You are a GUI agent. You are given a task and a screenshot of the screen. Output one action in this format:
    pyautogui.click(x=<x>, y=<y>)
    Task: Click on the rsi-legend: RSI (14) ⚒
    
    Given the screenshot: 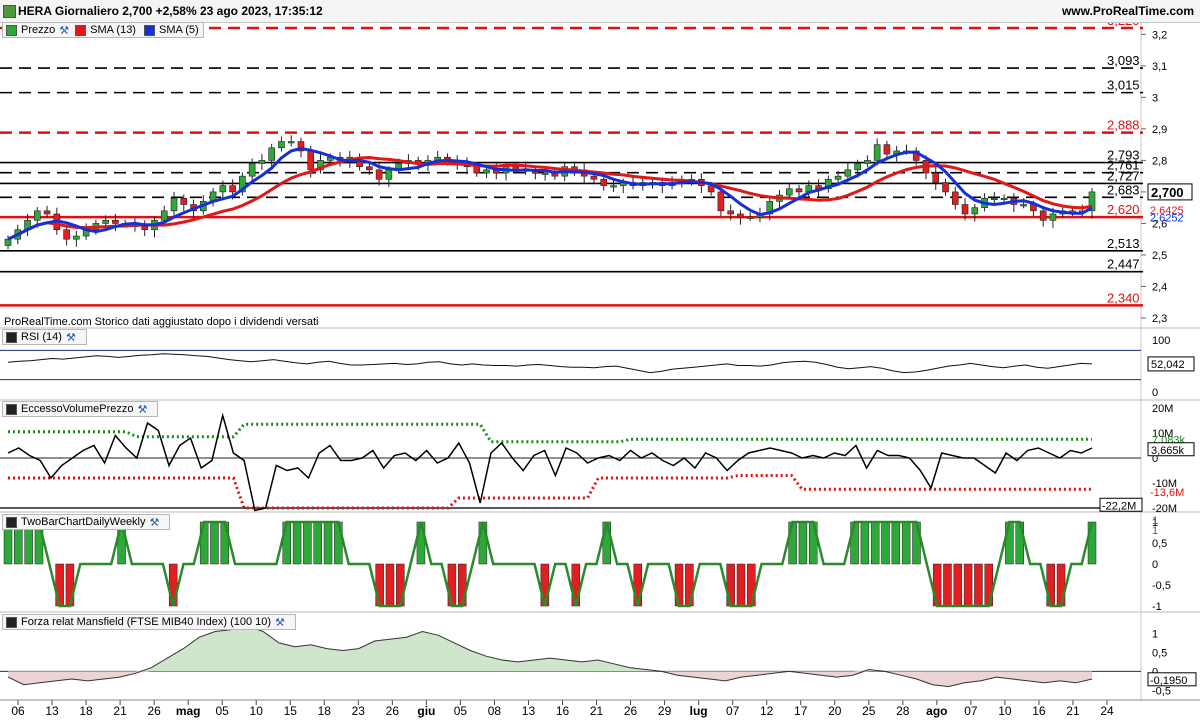 What is the action you would take?
    pyautogui.click(x=44, y=337)
    